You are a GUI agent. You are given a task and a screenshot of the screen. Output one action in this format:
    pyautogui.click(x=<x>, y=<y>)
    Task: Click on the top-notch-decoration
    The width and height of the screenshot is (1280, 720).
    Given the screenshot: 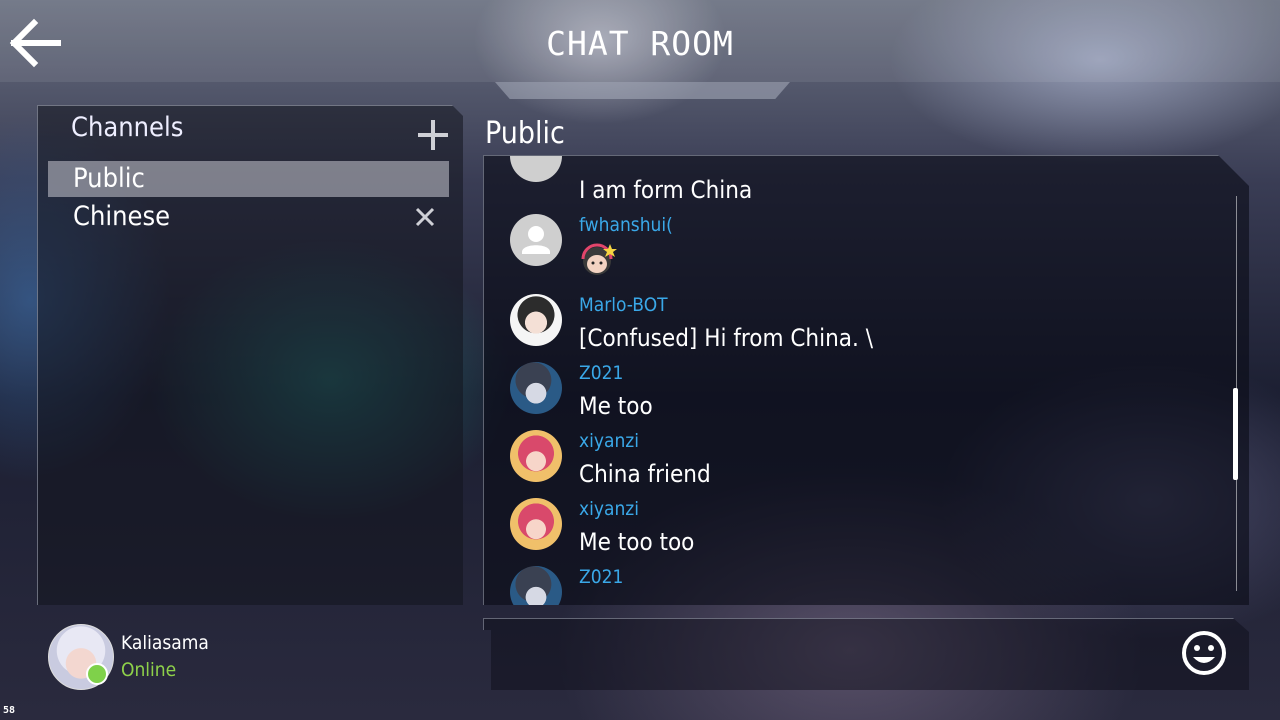 What is the action you would take?
    pyautogui.click(x=642, y=90)
    